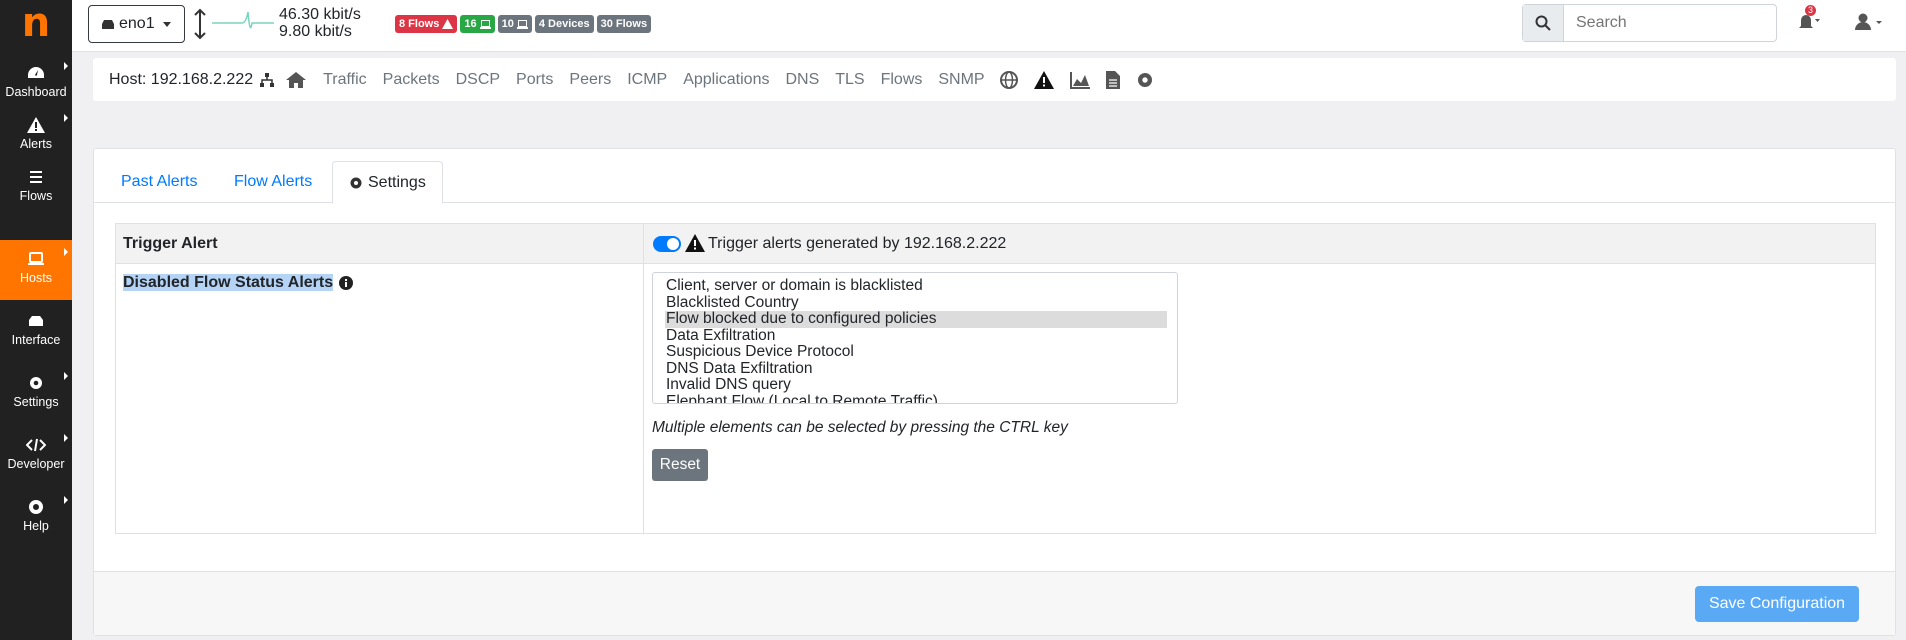  Describe the element at coordinates (994, 182) in the screenshot. I see `tab-bar: Past Alerts Flow Alerts Settings` at that location.